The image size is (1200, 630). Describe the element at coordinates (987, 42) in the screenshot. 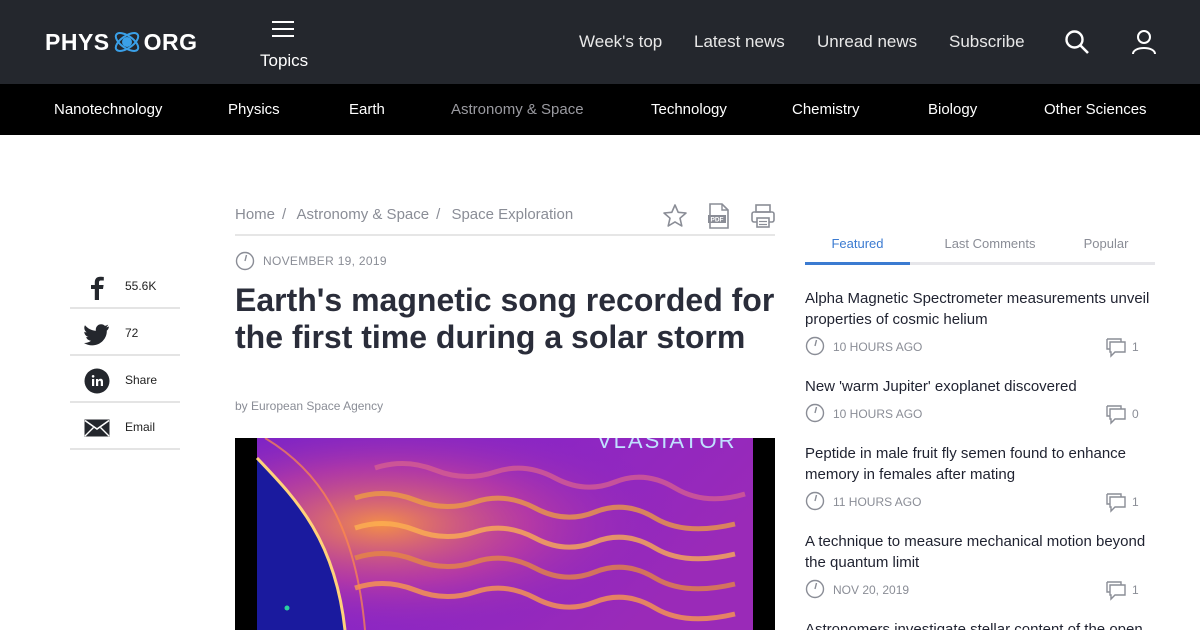

I see `nav-subscribe: Subscribe` at that location.